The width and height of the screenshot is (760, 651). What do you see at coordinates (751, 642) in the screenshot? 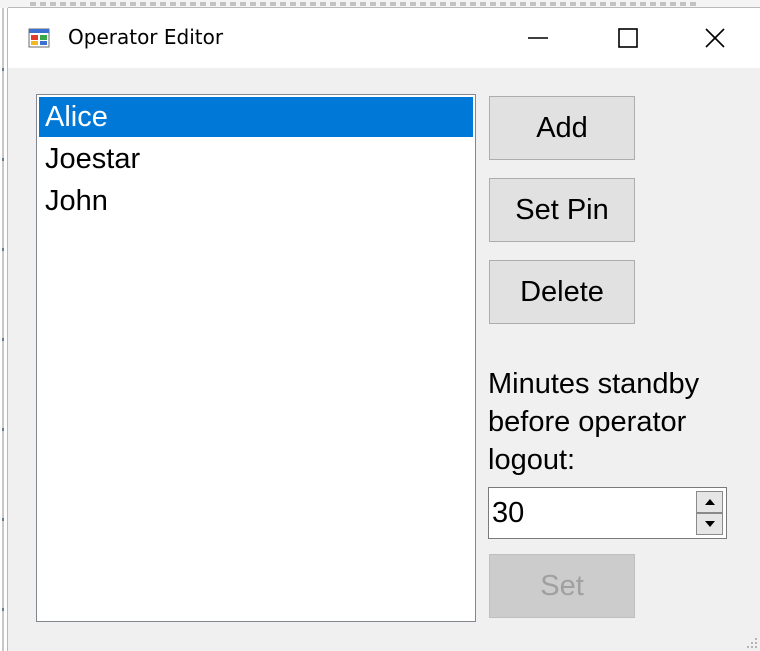
I see `resize-grip-icon` at bounding box center [751, 642].